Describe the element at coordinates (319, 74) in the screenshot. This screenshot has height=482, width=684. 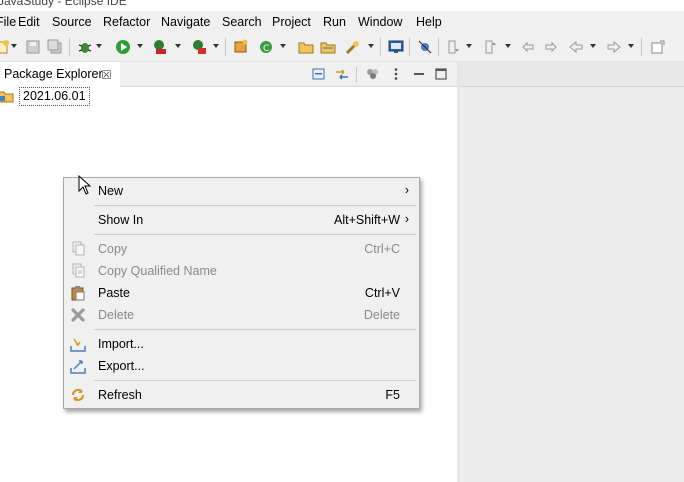
I see `collapse-all-icon` at that location.